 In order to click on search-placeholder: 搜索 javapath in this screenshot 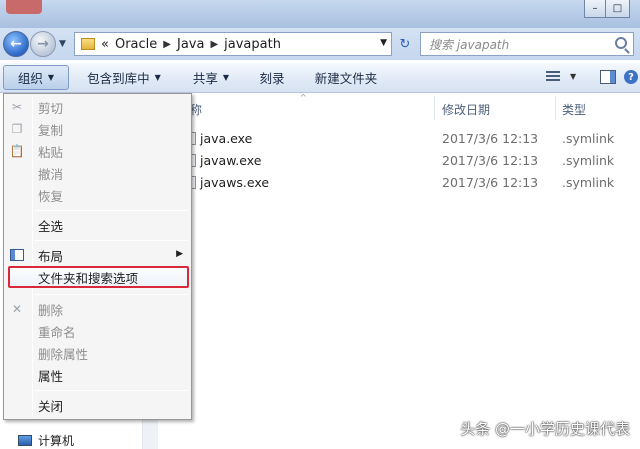, I will do `click(469, 44)`.